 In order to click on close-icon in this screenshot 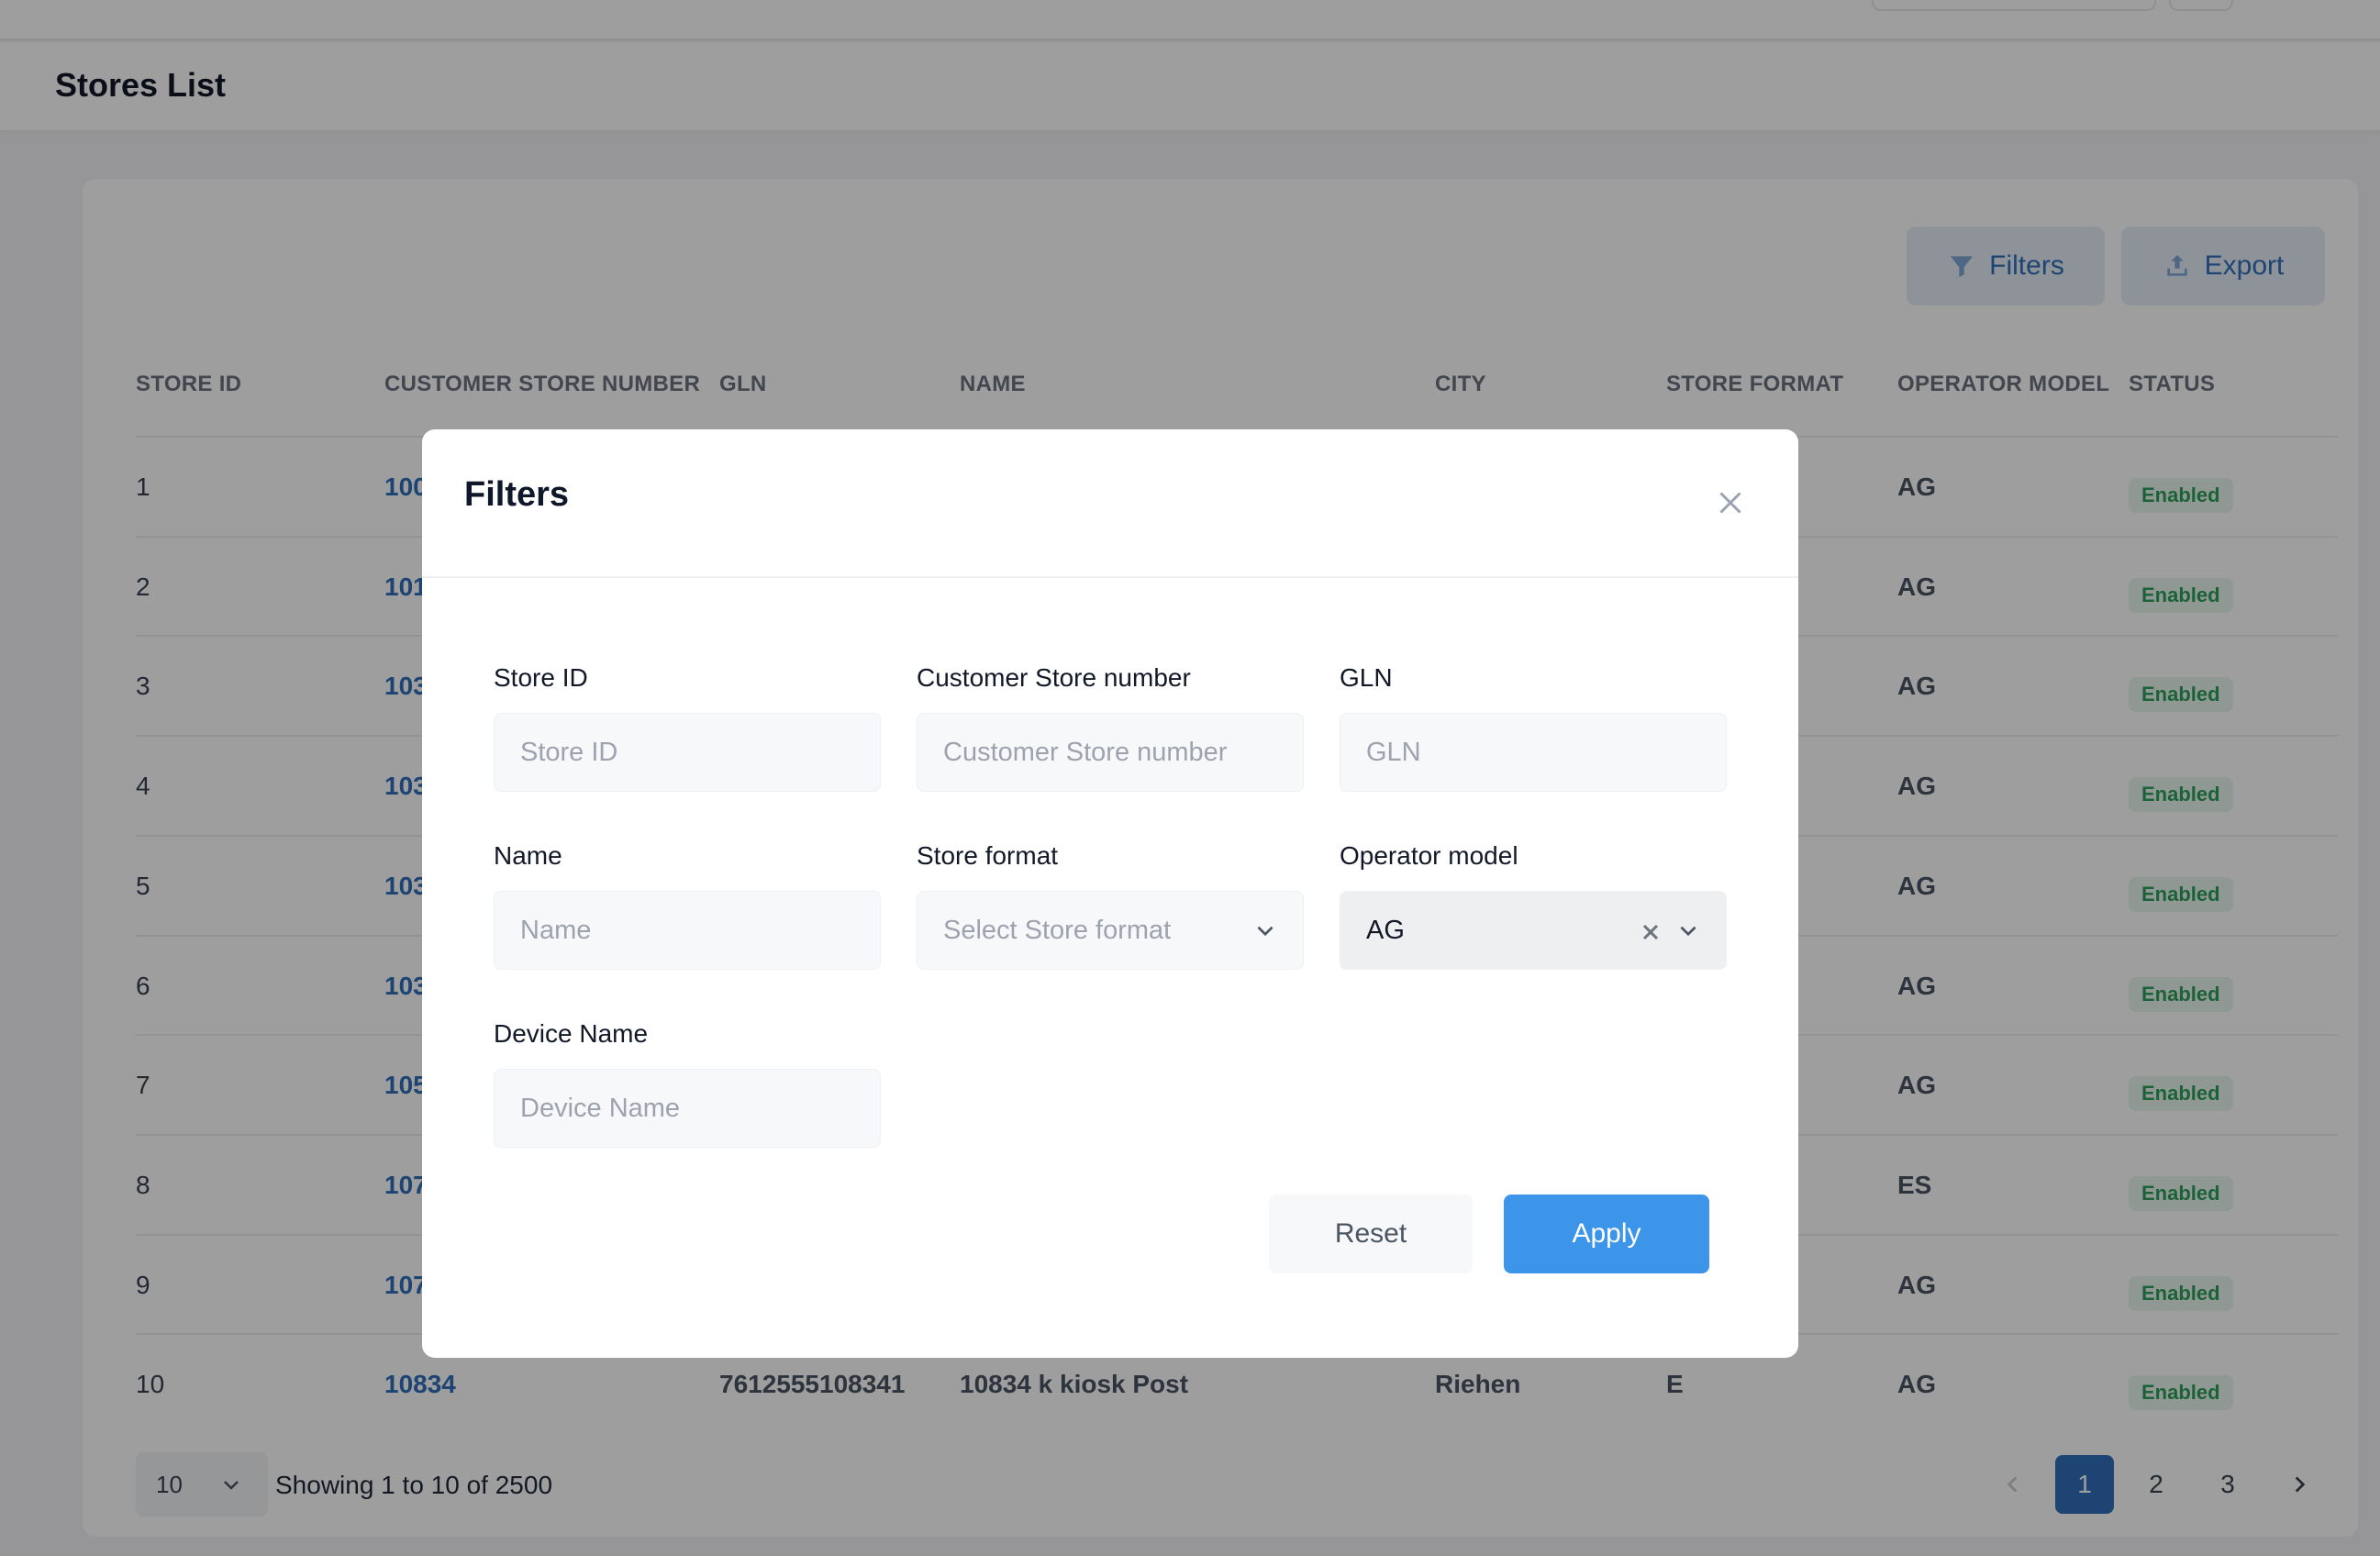, I will do `click(1730, 502)`.